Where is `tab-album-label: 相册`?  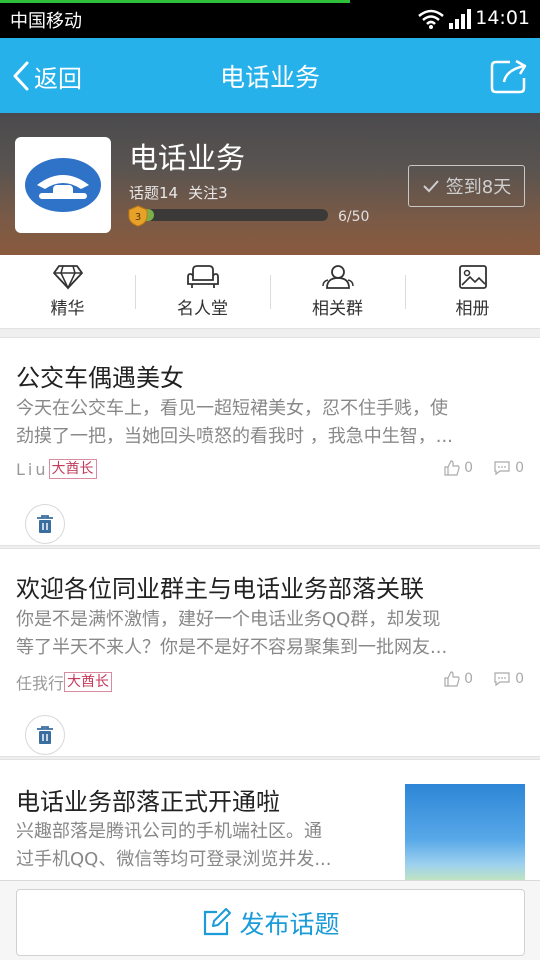 tab-album-label: 相册 is located at coordinates (472, 309).